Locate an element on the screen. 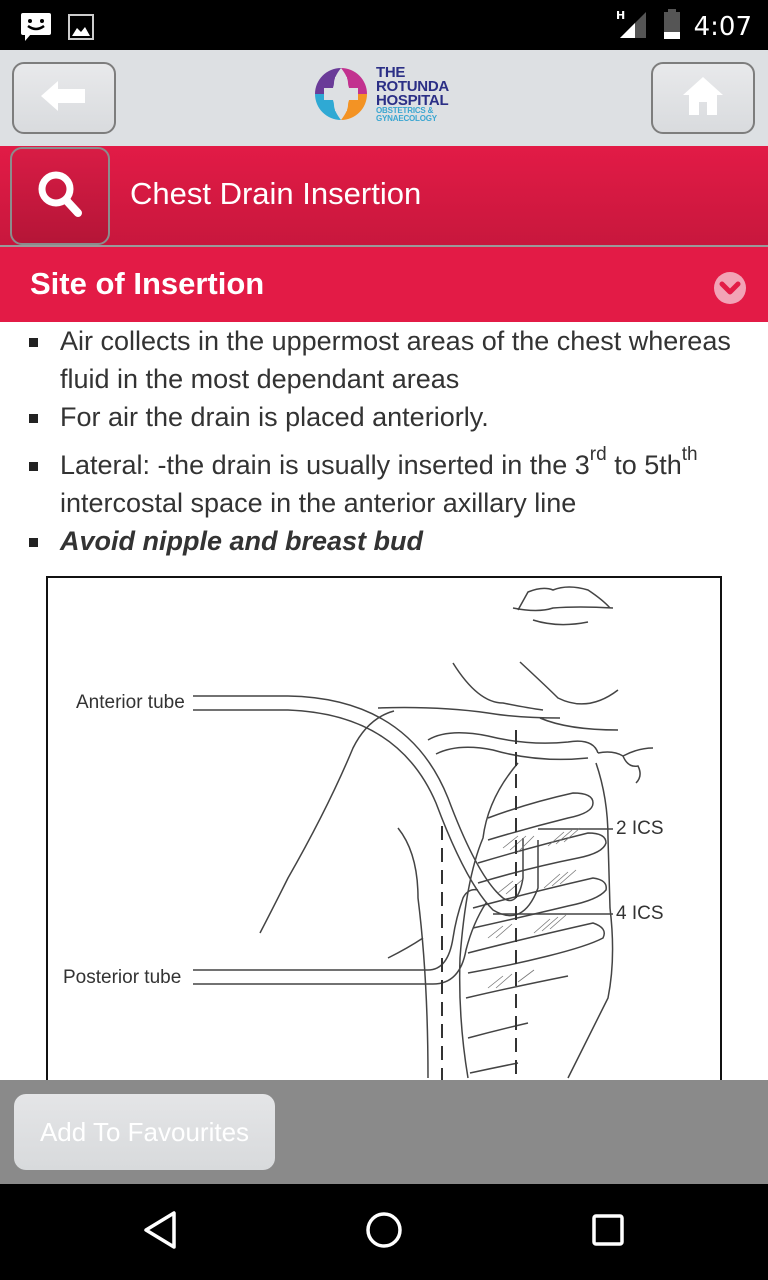  battery-icon is located at coordinates (672, 26).